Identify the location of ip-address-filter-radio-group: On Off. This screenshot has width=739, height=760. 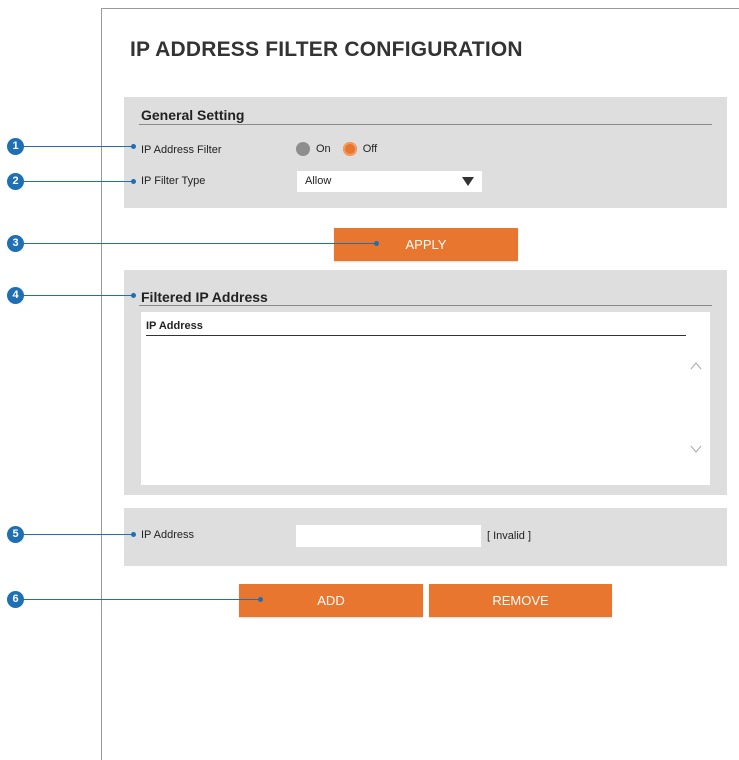
(342, 149).